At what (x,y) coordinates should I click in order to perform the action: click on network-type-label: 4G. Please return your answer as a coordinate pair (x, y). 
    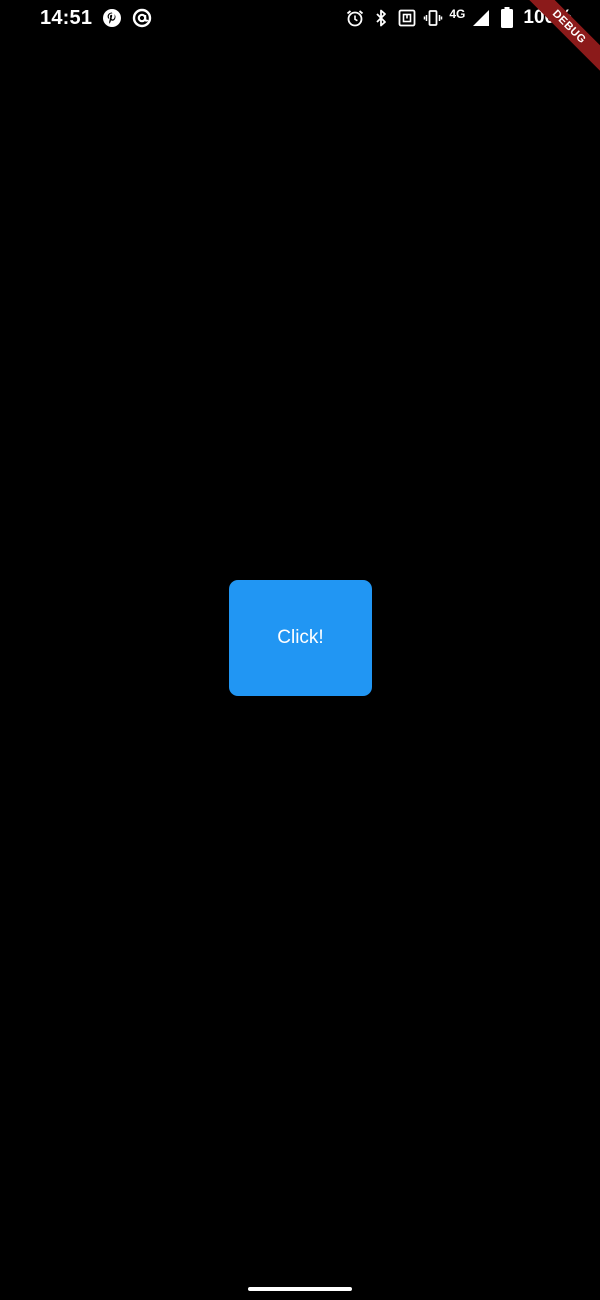
    Looking at the image, I should click on (457, 14).